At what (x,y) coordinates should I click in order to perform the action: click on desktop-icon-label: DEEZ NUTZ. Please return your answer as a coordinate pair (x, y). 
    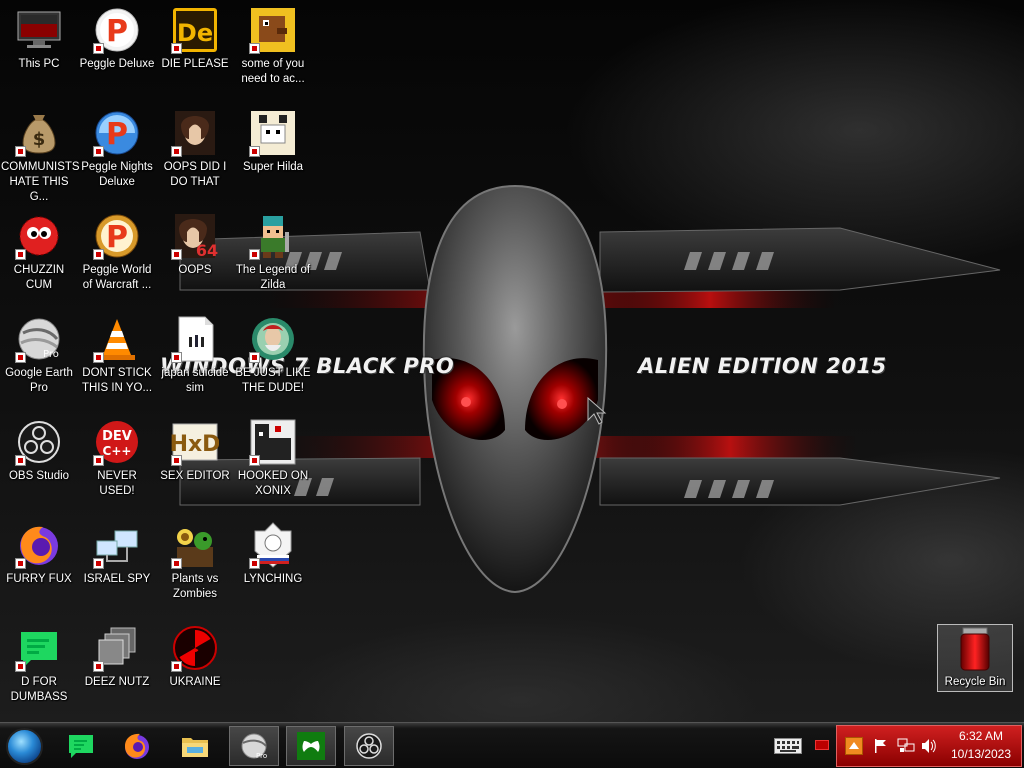
    Looking at the image, I should click on (117, 682).